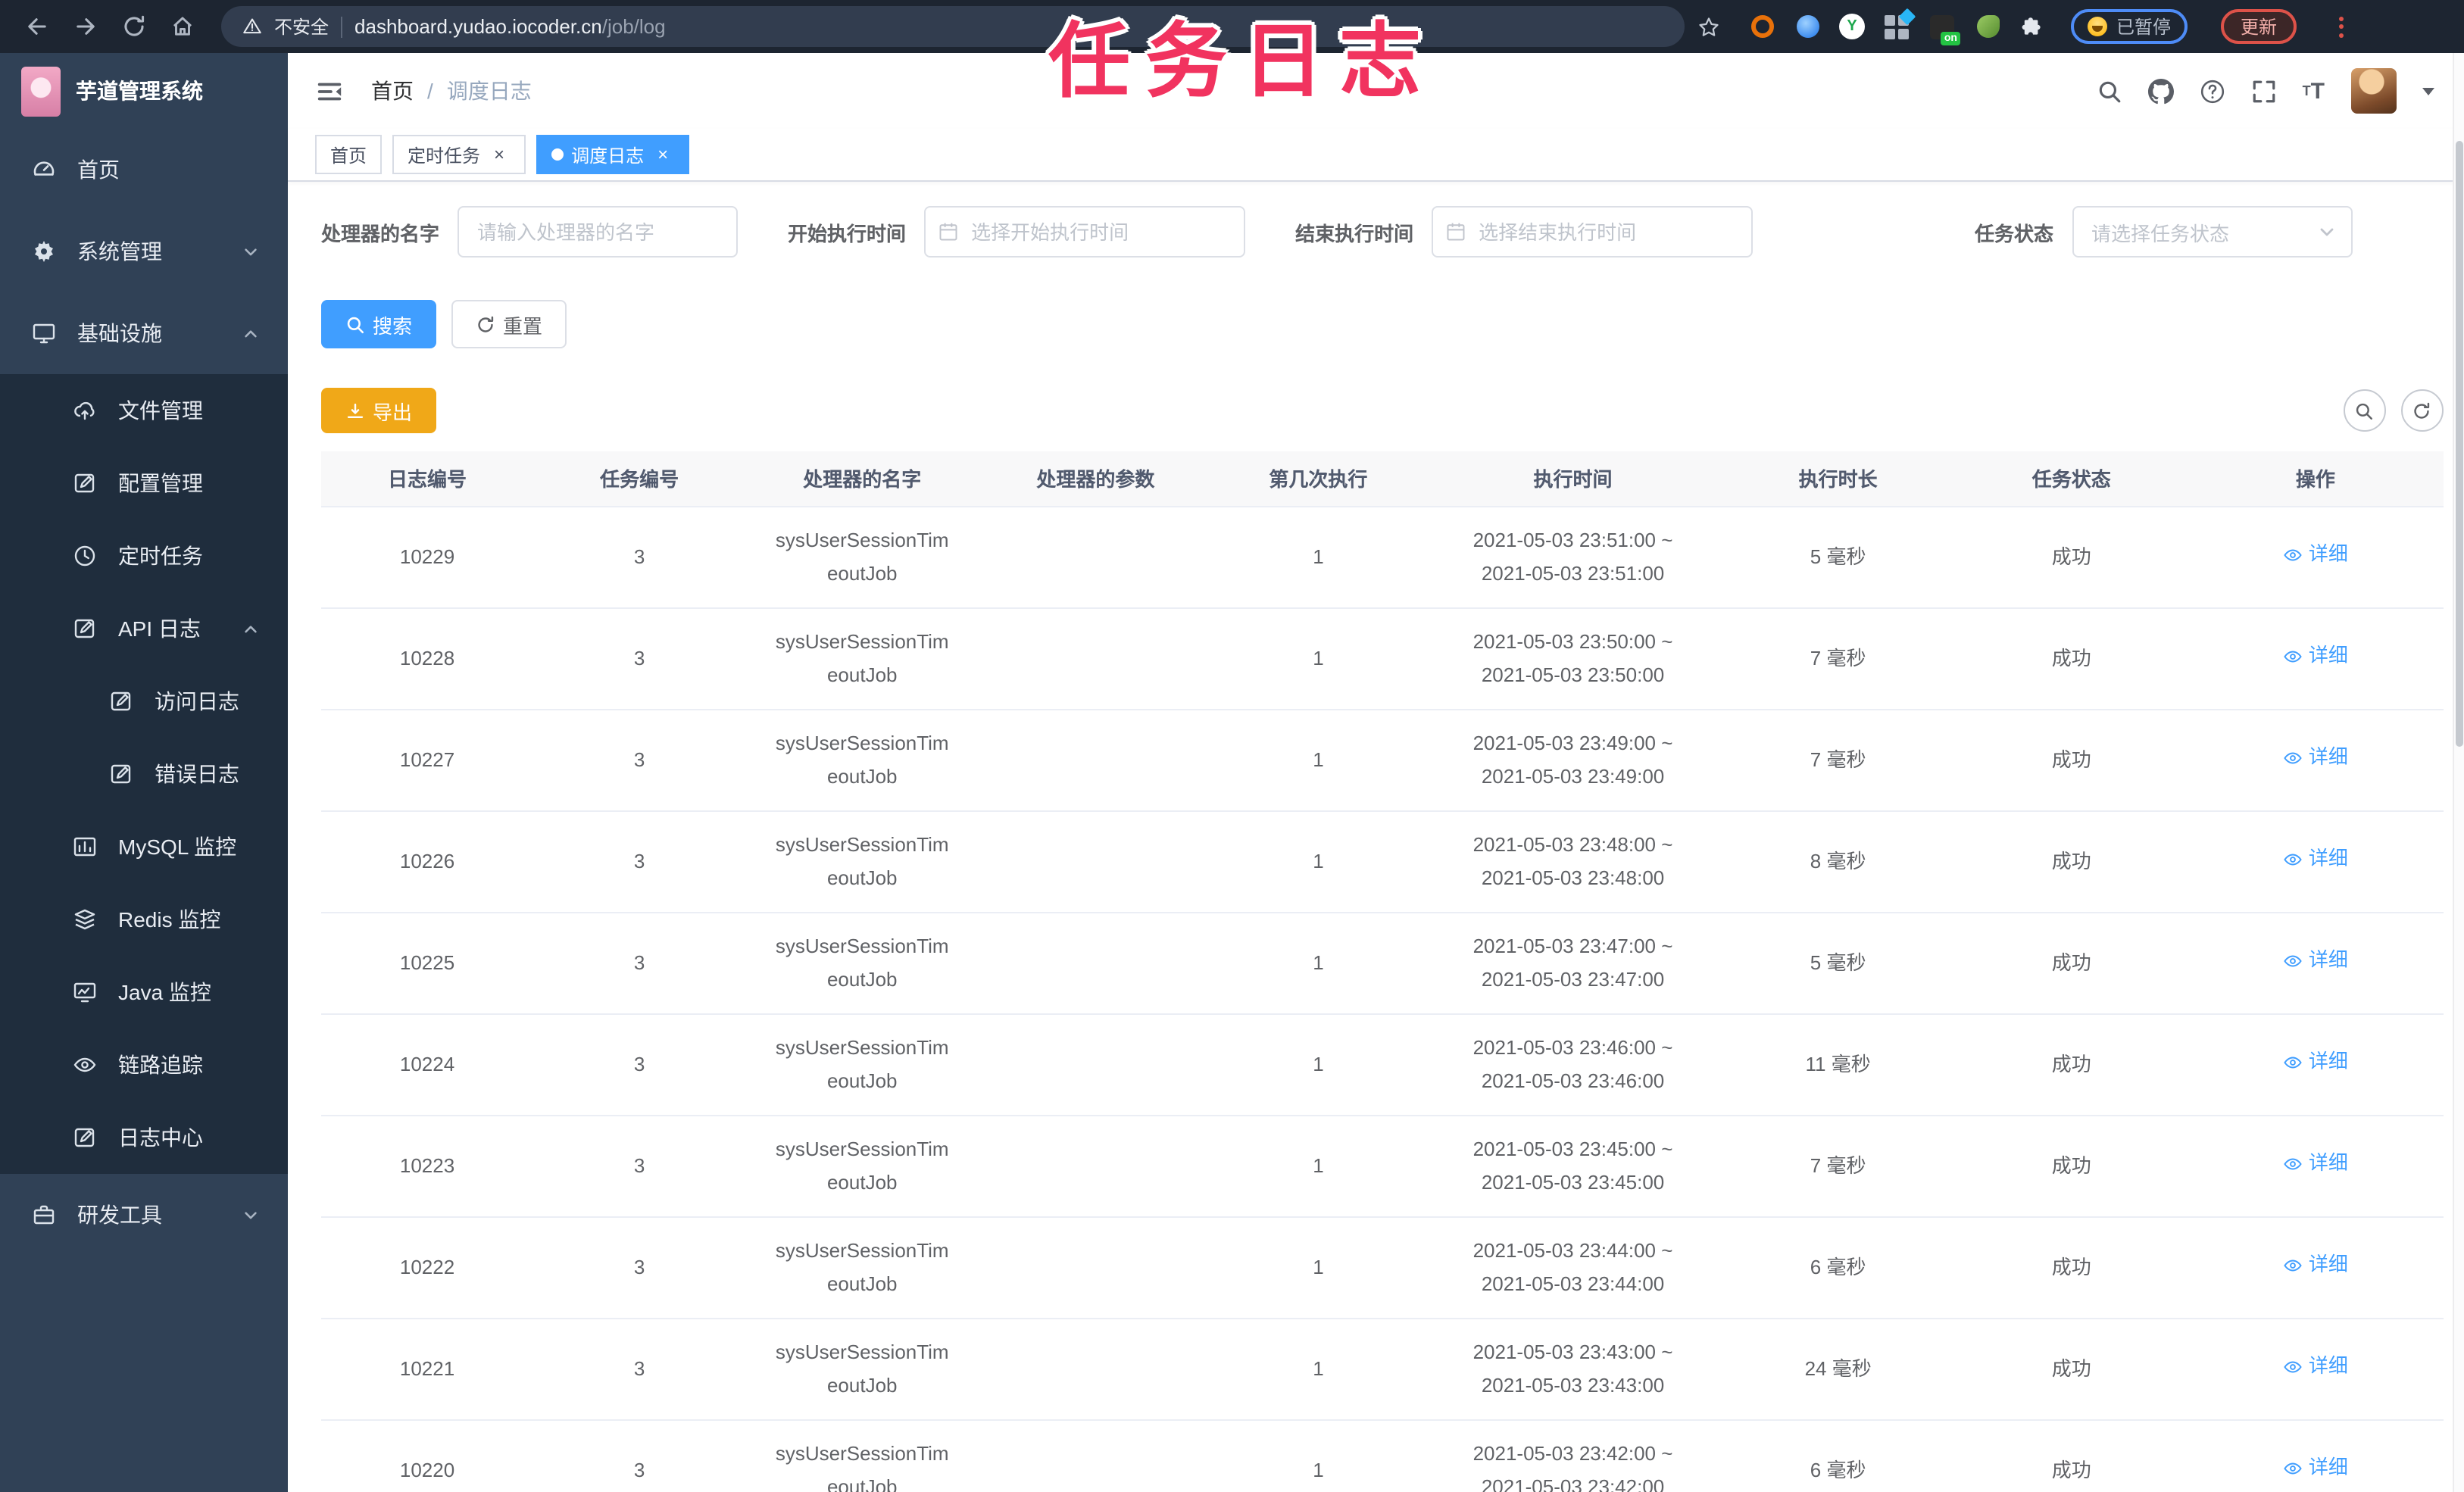  I want to click on cell-exec-time: 2021-05-03 23:47:00 ~2021-05-03 23:47:00, so click(1573, 963).